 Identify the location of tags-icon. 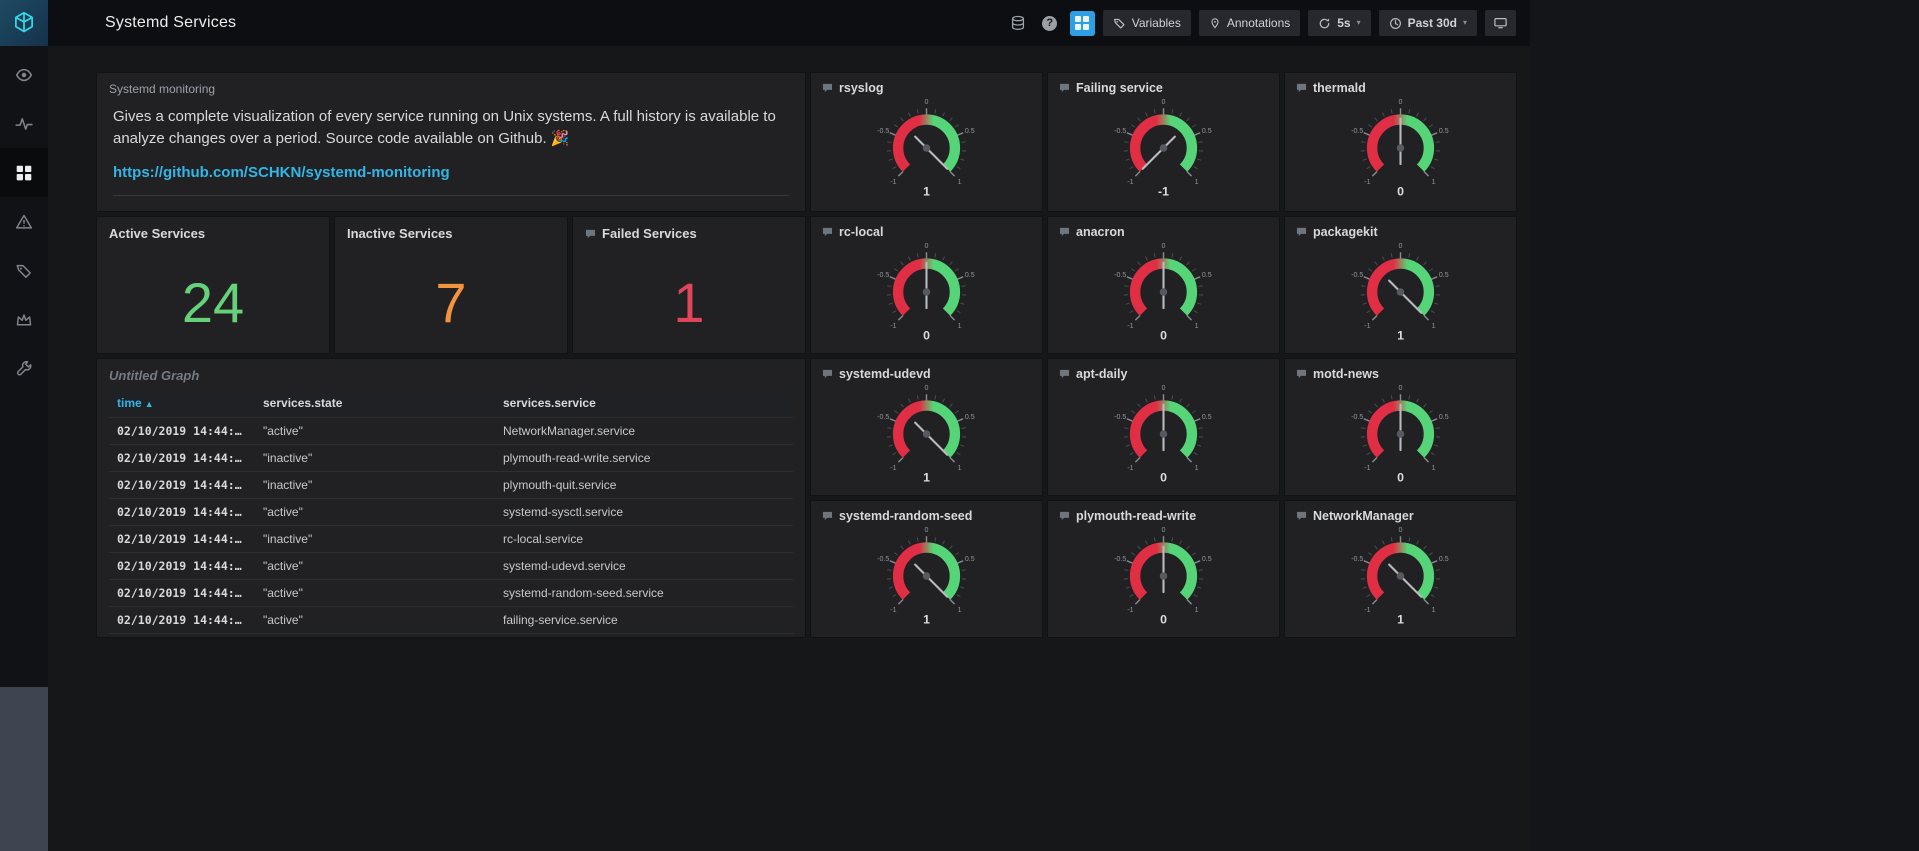
(23, 271).